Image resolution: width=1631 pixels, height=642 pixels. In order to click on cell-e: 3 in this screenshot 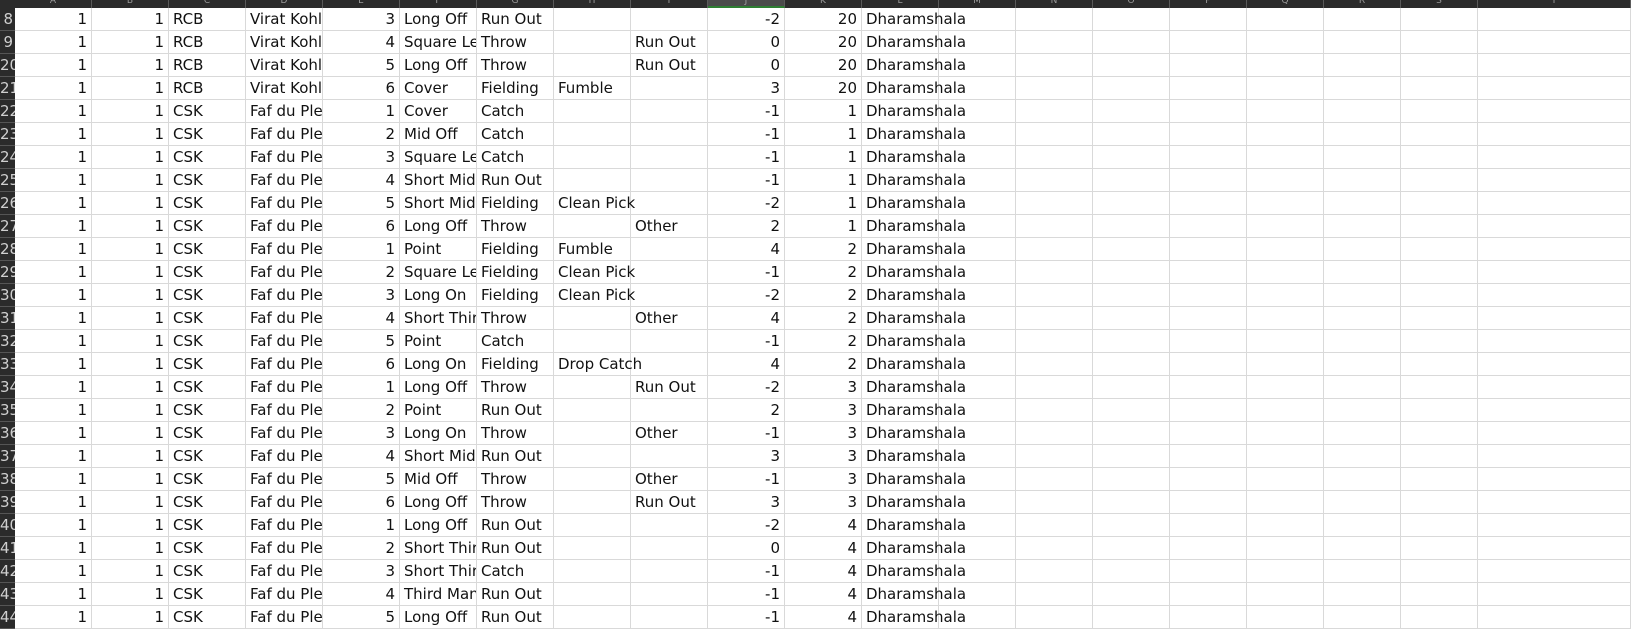, I will do `click(361, 157)`.